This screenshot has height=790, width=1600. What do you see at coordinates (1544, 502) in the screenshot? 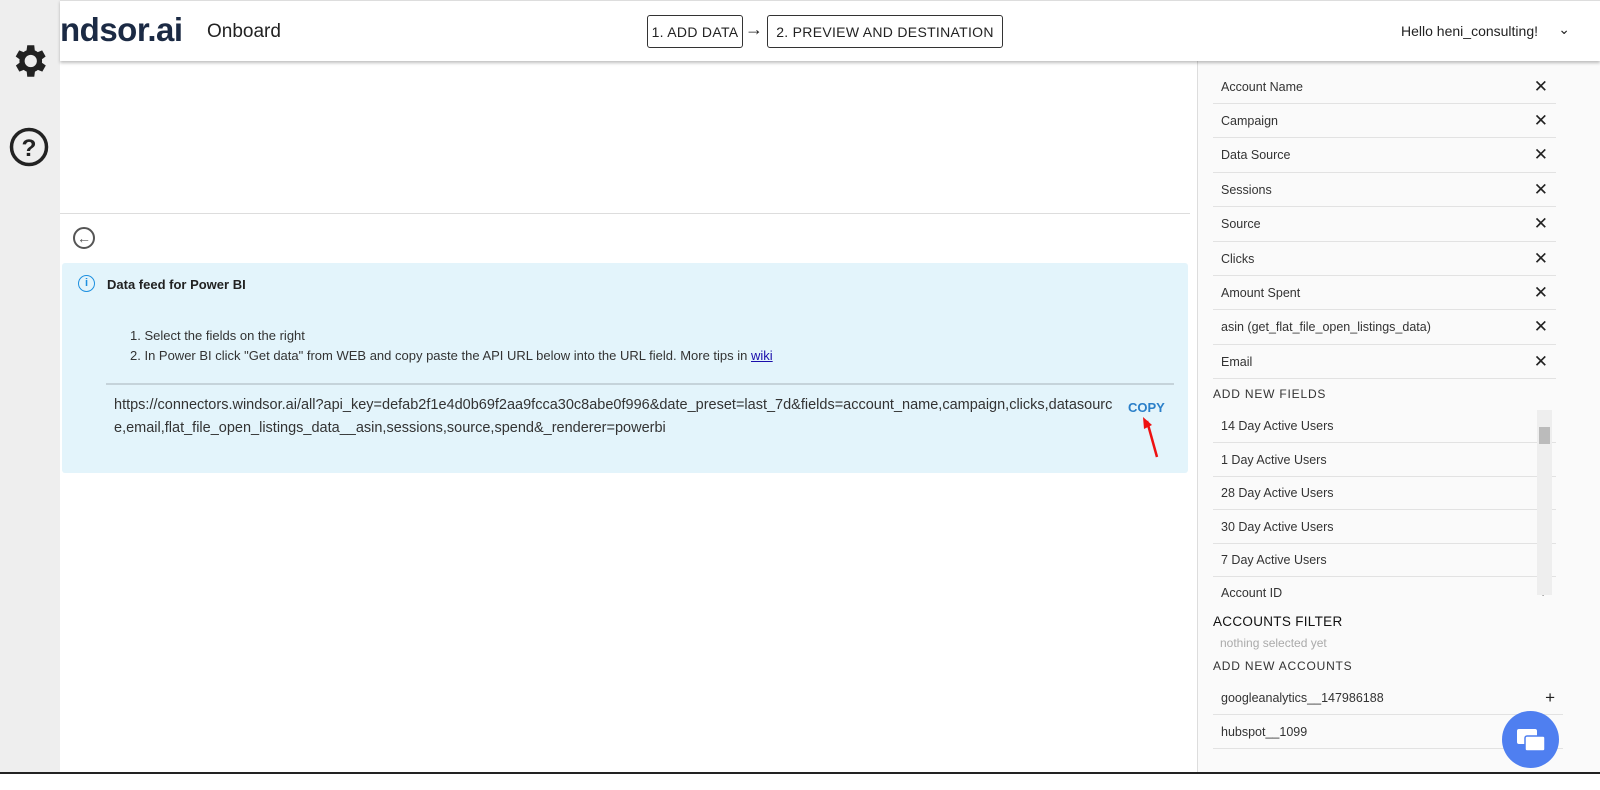
I see `fields-scrollbar` at bounding box center [1544, 502].